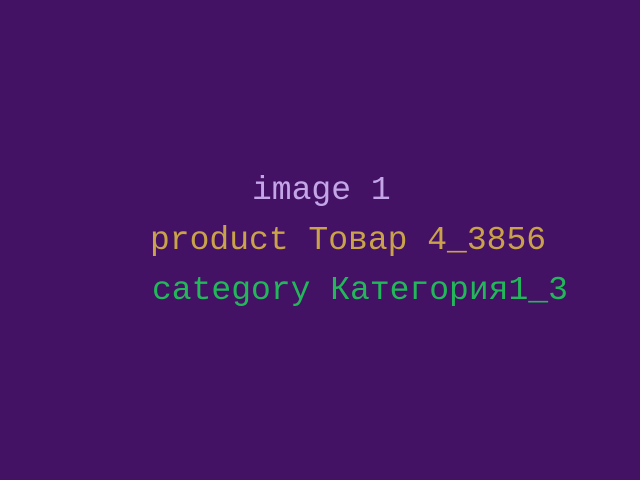  I want to click on image-label: image 1, so click(321, 190).